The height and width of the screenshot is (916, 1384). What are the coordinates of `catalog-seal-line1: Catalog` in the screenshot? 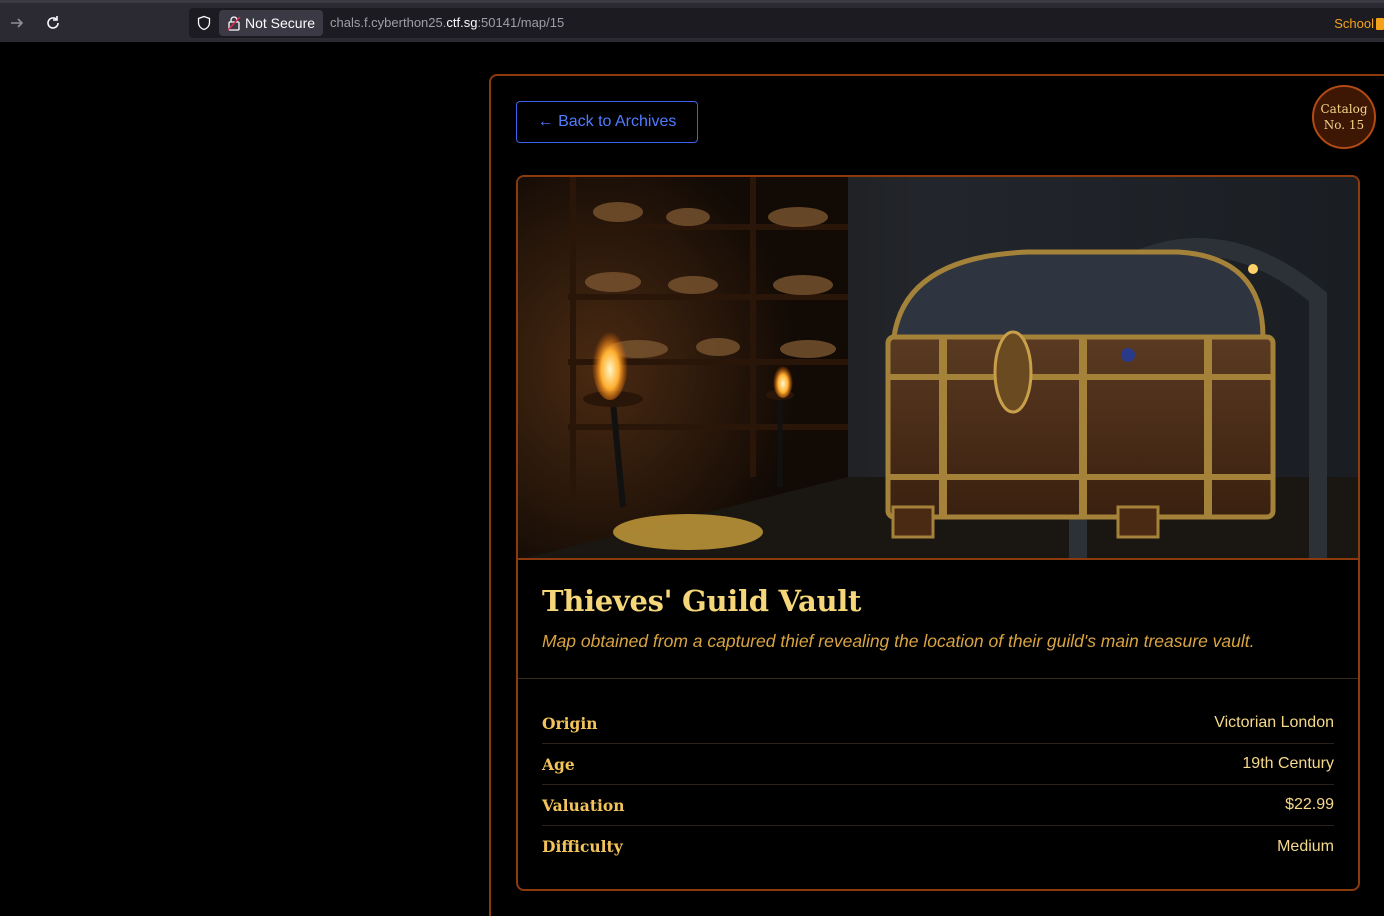 It's located at (1344, 109).